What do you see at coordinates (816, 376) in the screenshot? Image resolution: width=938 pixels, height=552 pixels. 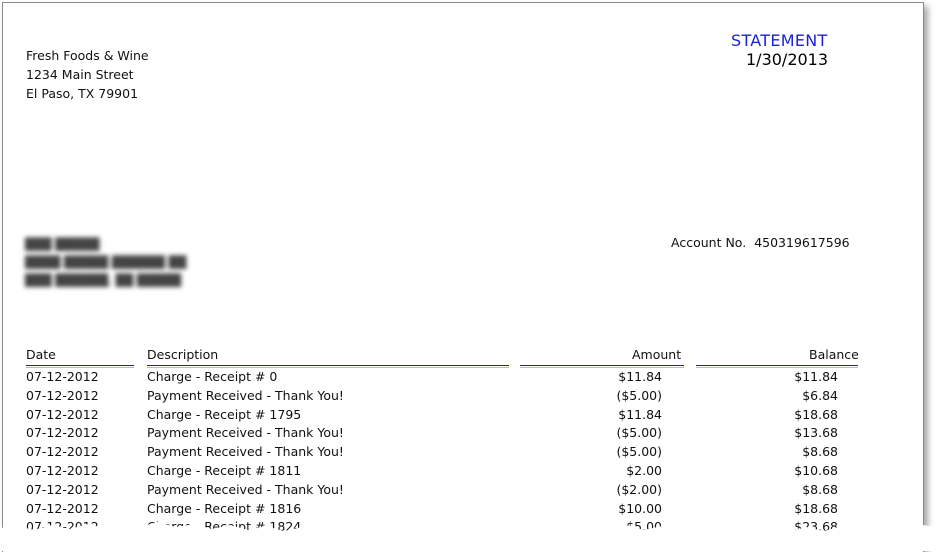 I see `cell-balance: $11.84` at bounding box center [816, 376].